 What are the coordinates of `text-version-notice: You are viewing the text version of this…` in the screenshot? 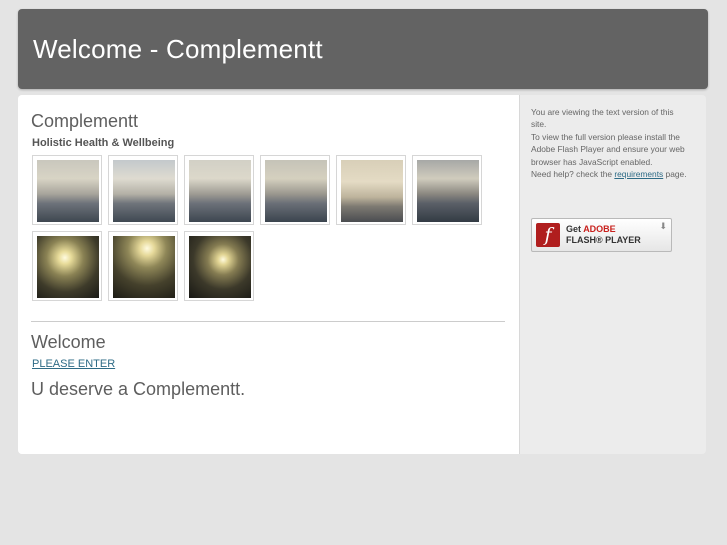 It's located at (602, 118).